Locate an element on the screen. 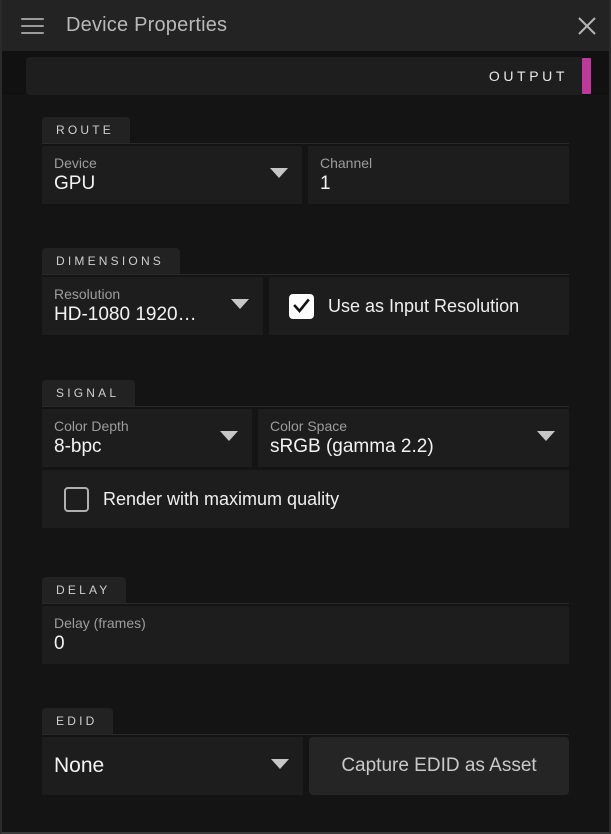  section-header-dimensions: DIMENSIONS is located at coordinates (111, 261).